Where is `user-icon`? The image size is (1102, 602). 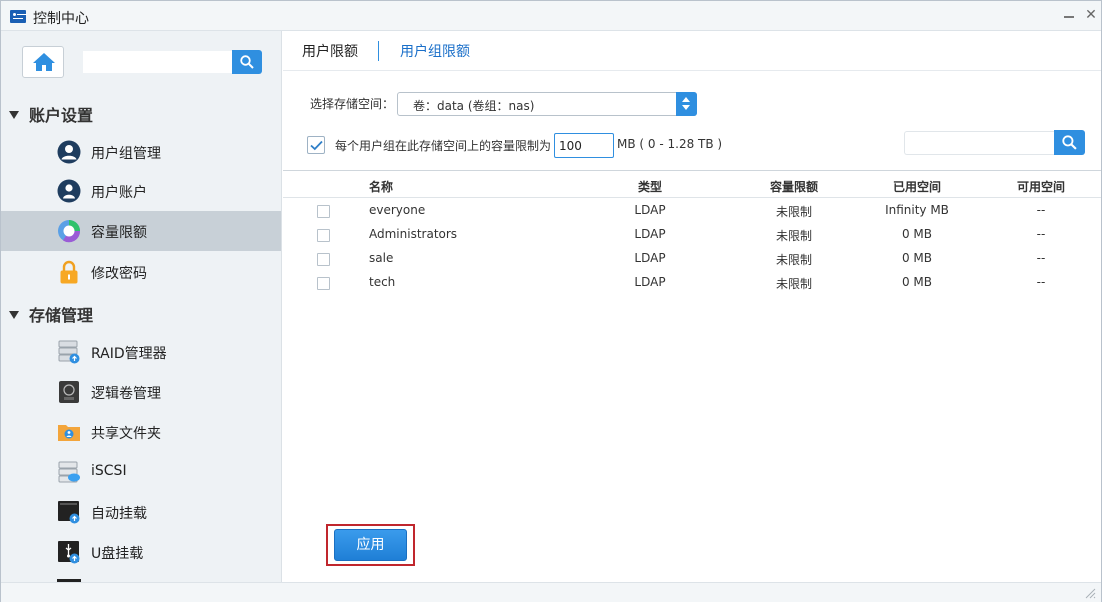 user-icon is located at coordinates (69, 191).